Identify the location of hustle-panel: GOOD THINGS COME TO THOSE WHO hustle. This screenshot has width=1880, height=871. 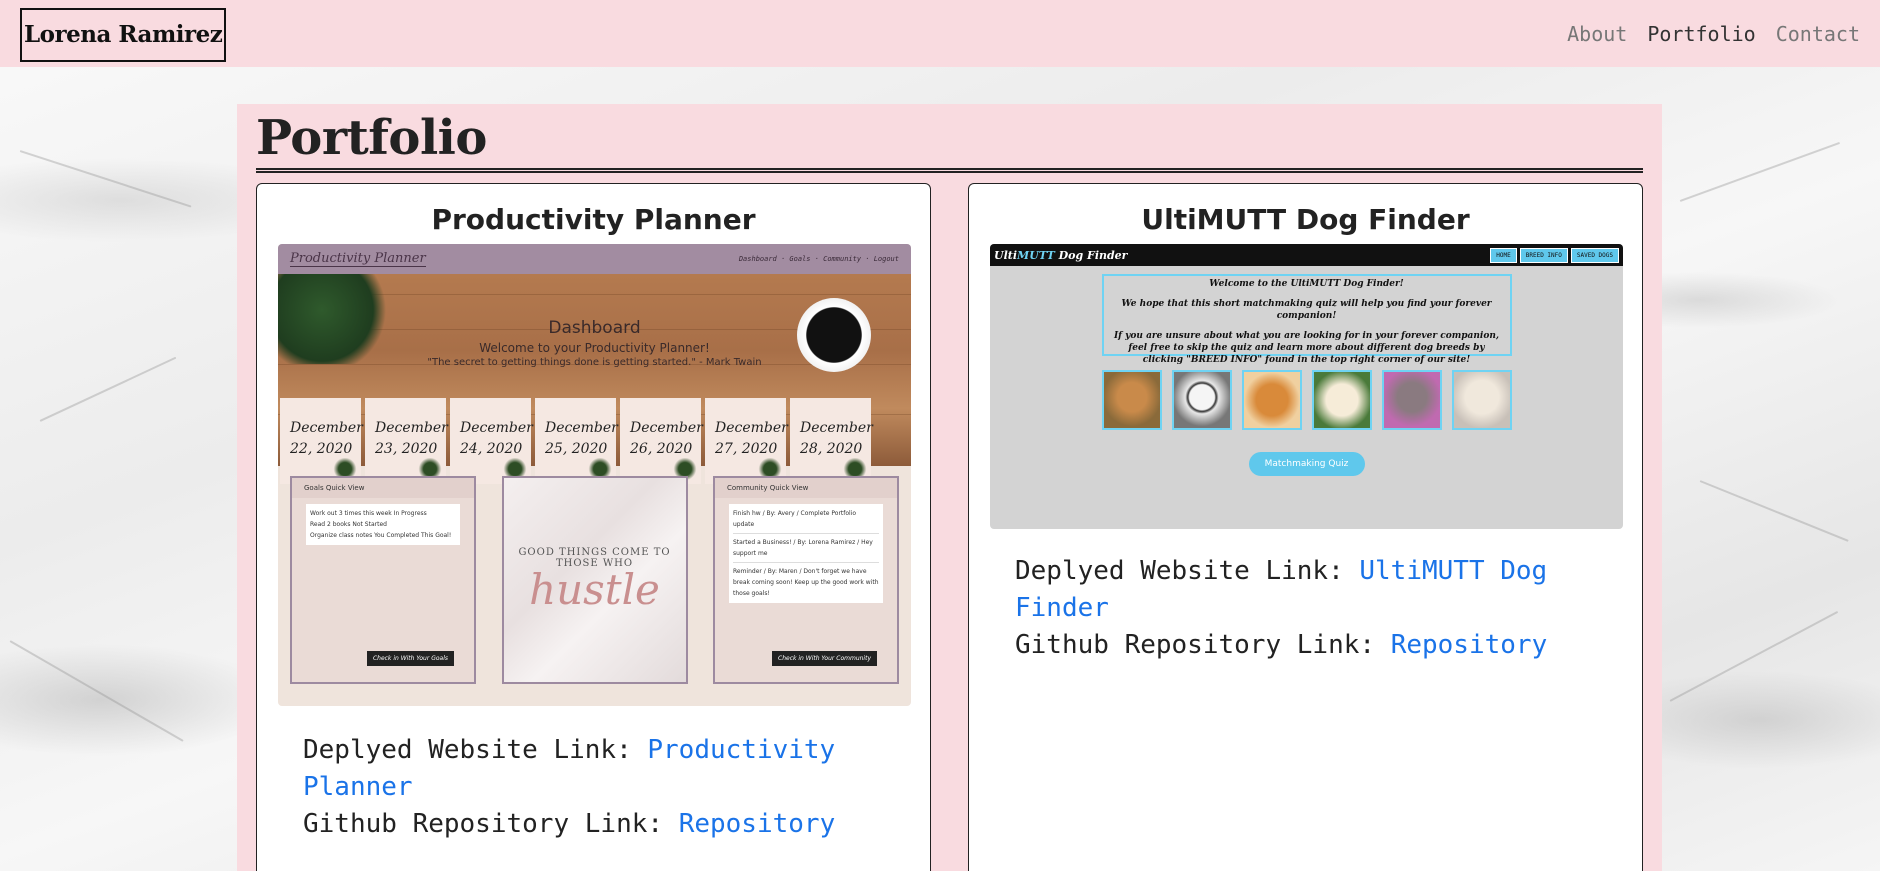
(594, 580).